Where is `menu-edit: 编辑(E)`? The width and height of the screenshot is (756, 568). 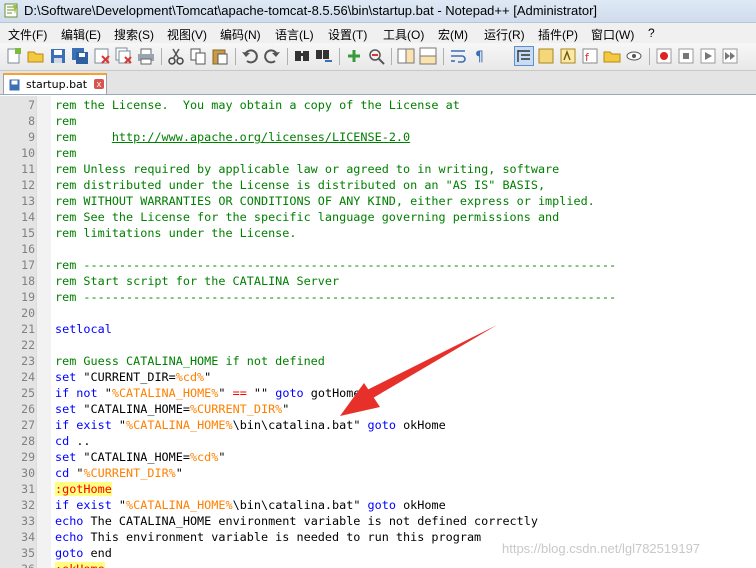 menu-edit: 编辑(E) is located at coordinates (81, 34).